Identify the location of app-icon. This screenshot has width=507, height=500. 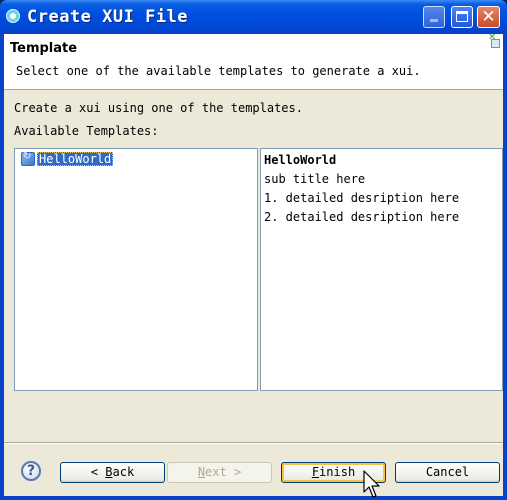
(13, 16).